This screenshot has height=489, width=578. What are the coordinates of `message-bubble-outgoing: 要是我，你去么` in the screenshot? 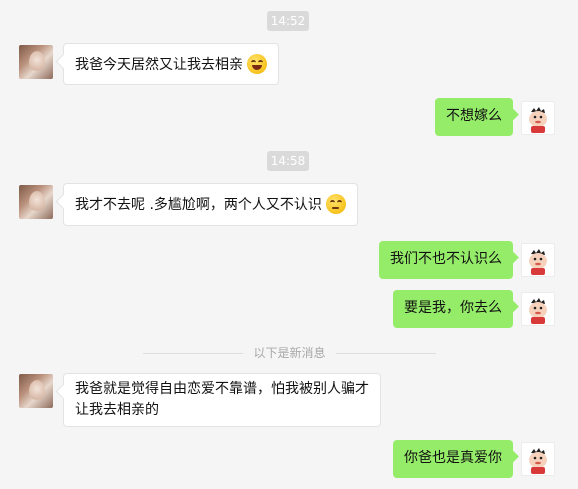 It's located at (453, 309).